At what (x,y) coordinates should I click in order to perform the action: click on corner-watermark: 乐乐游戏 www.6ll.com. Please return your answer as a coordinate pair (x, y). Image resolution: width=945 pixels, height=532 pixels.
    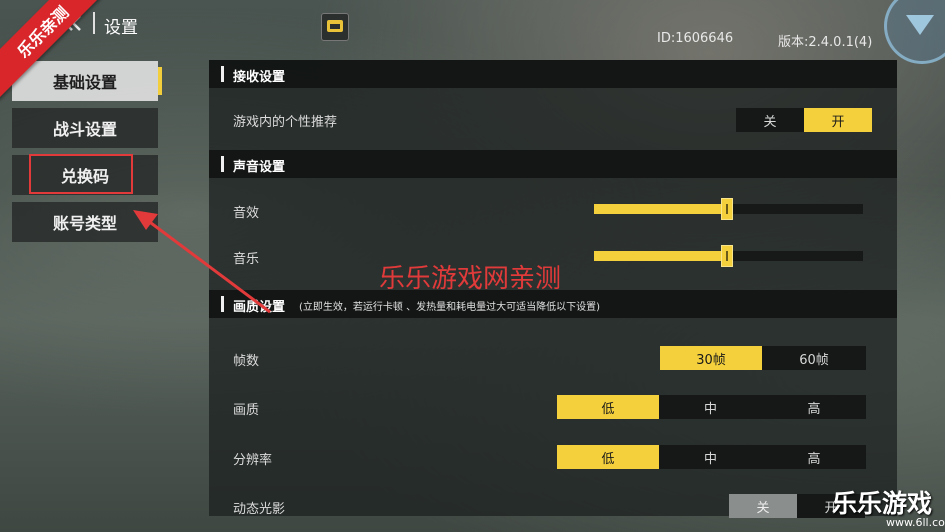
    Looking at the image, I should click on (888, 508).